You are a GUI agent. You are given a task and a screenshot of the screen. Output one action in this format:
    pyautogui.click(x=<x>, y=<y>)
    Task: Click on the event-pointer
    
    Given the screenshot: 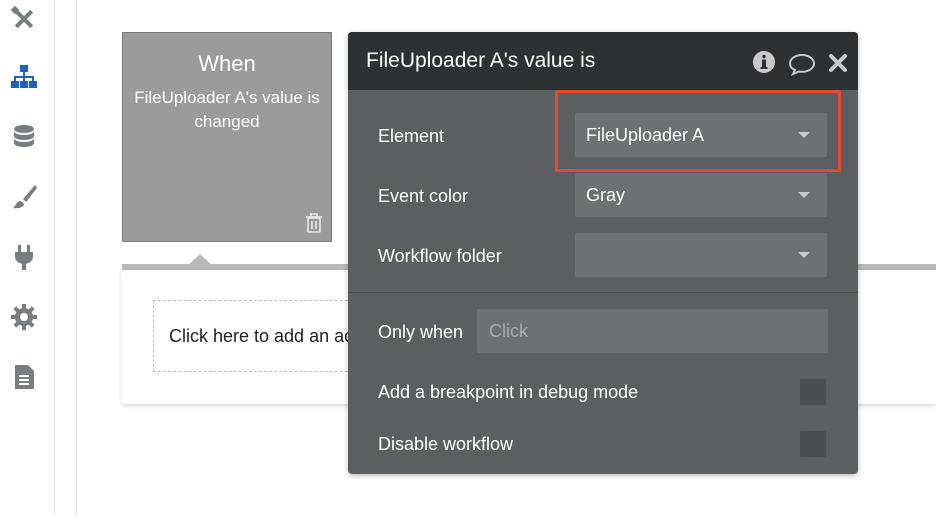 What is the action you would take?
    pyautogui.click(x=200, y=259)
    